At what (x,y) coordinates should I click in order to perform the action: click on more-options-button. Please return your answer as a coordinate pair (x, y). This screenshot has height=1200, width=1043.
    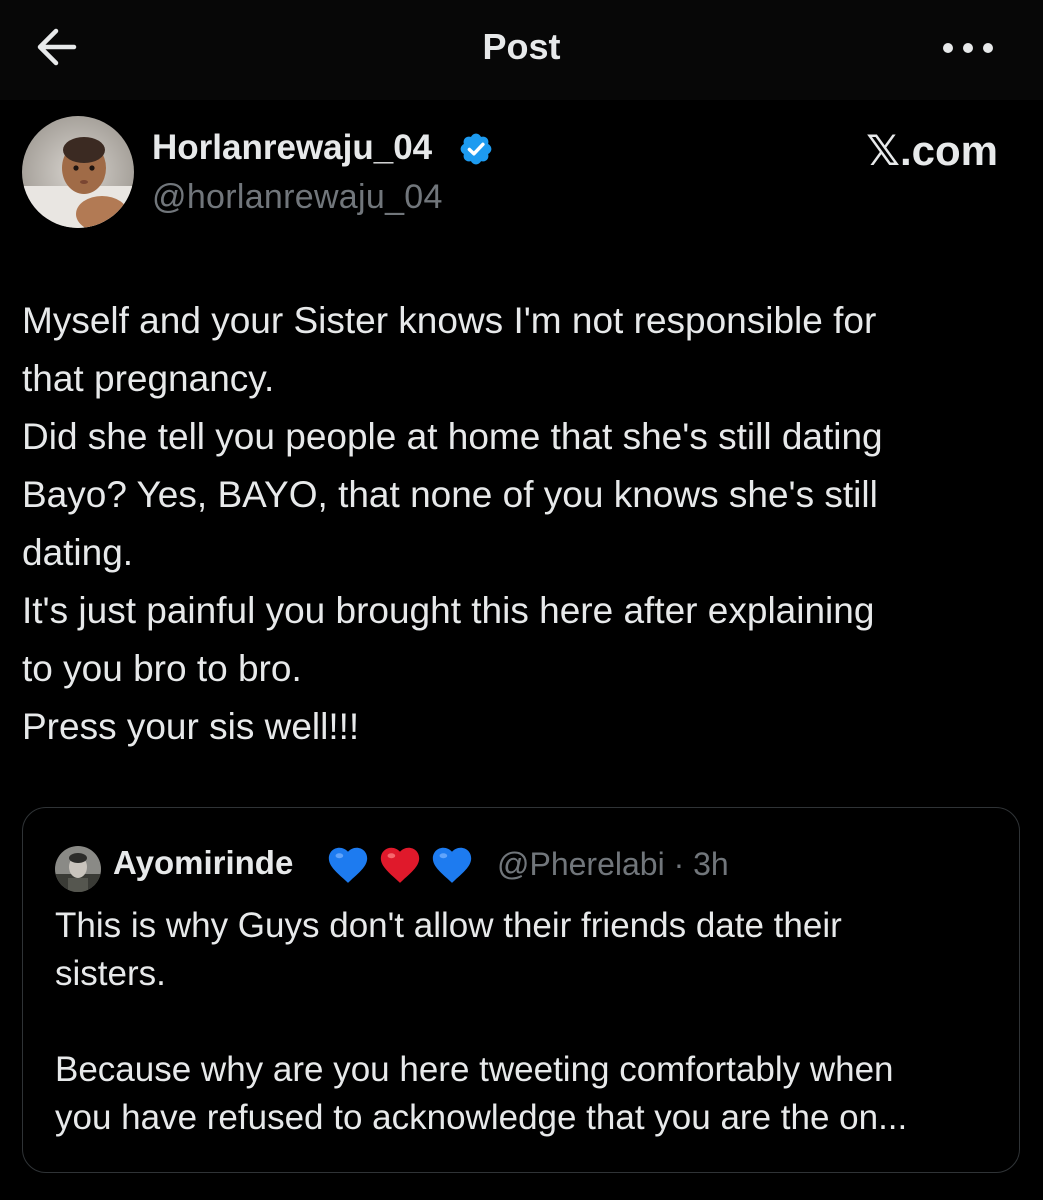
    Looking at the image, I should click on (968, 48).